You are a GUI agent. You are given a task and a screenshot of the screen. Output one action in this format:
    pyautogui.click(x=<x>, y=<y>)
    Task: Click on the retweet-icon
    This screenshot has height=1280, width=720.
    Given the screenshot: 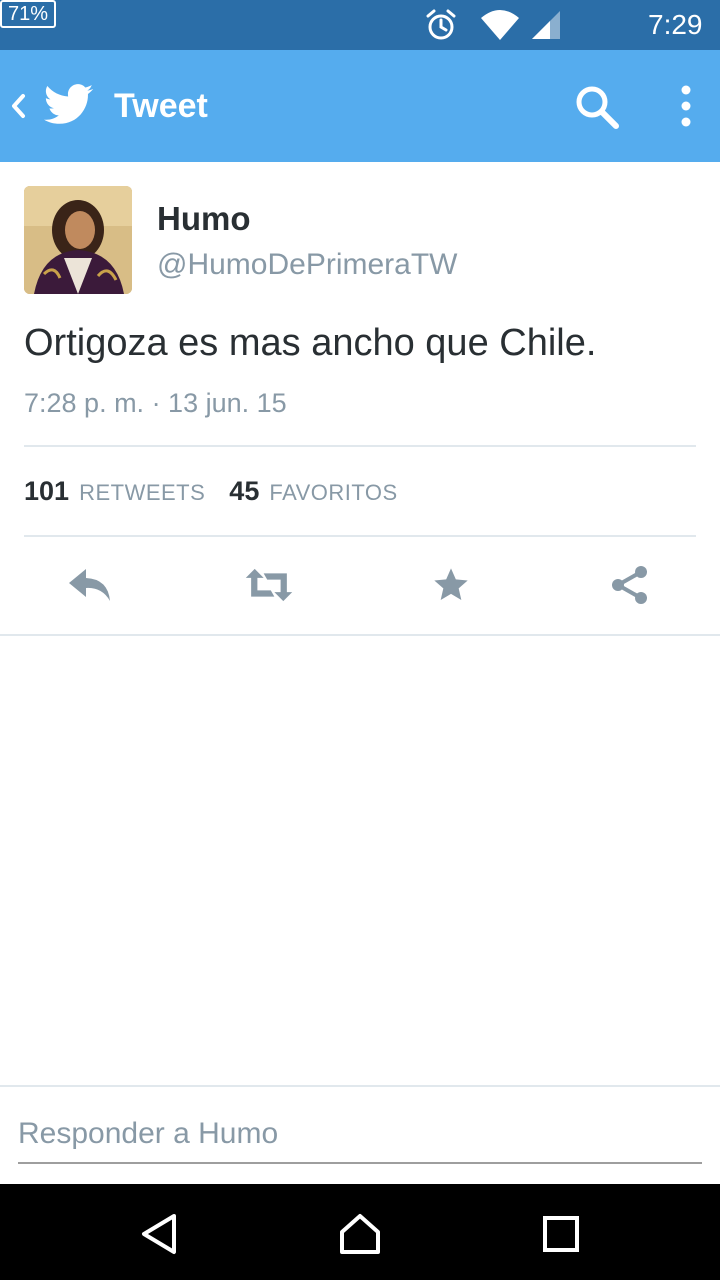 What is the action you would take?
    pyautogui.click(x=269, y=585)
    